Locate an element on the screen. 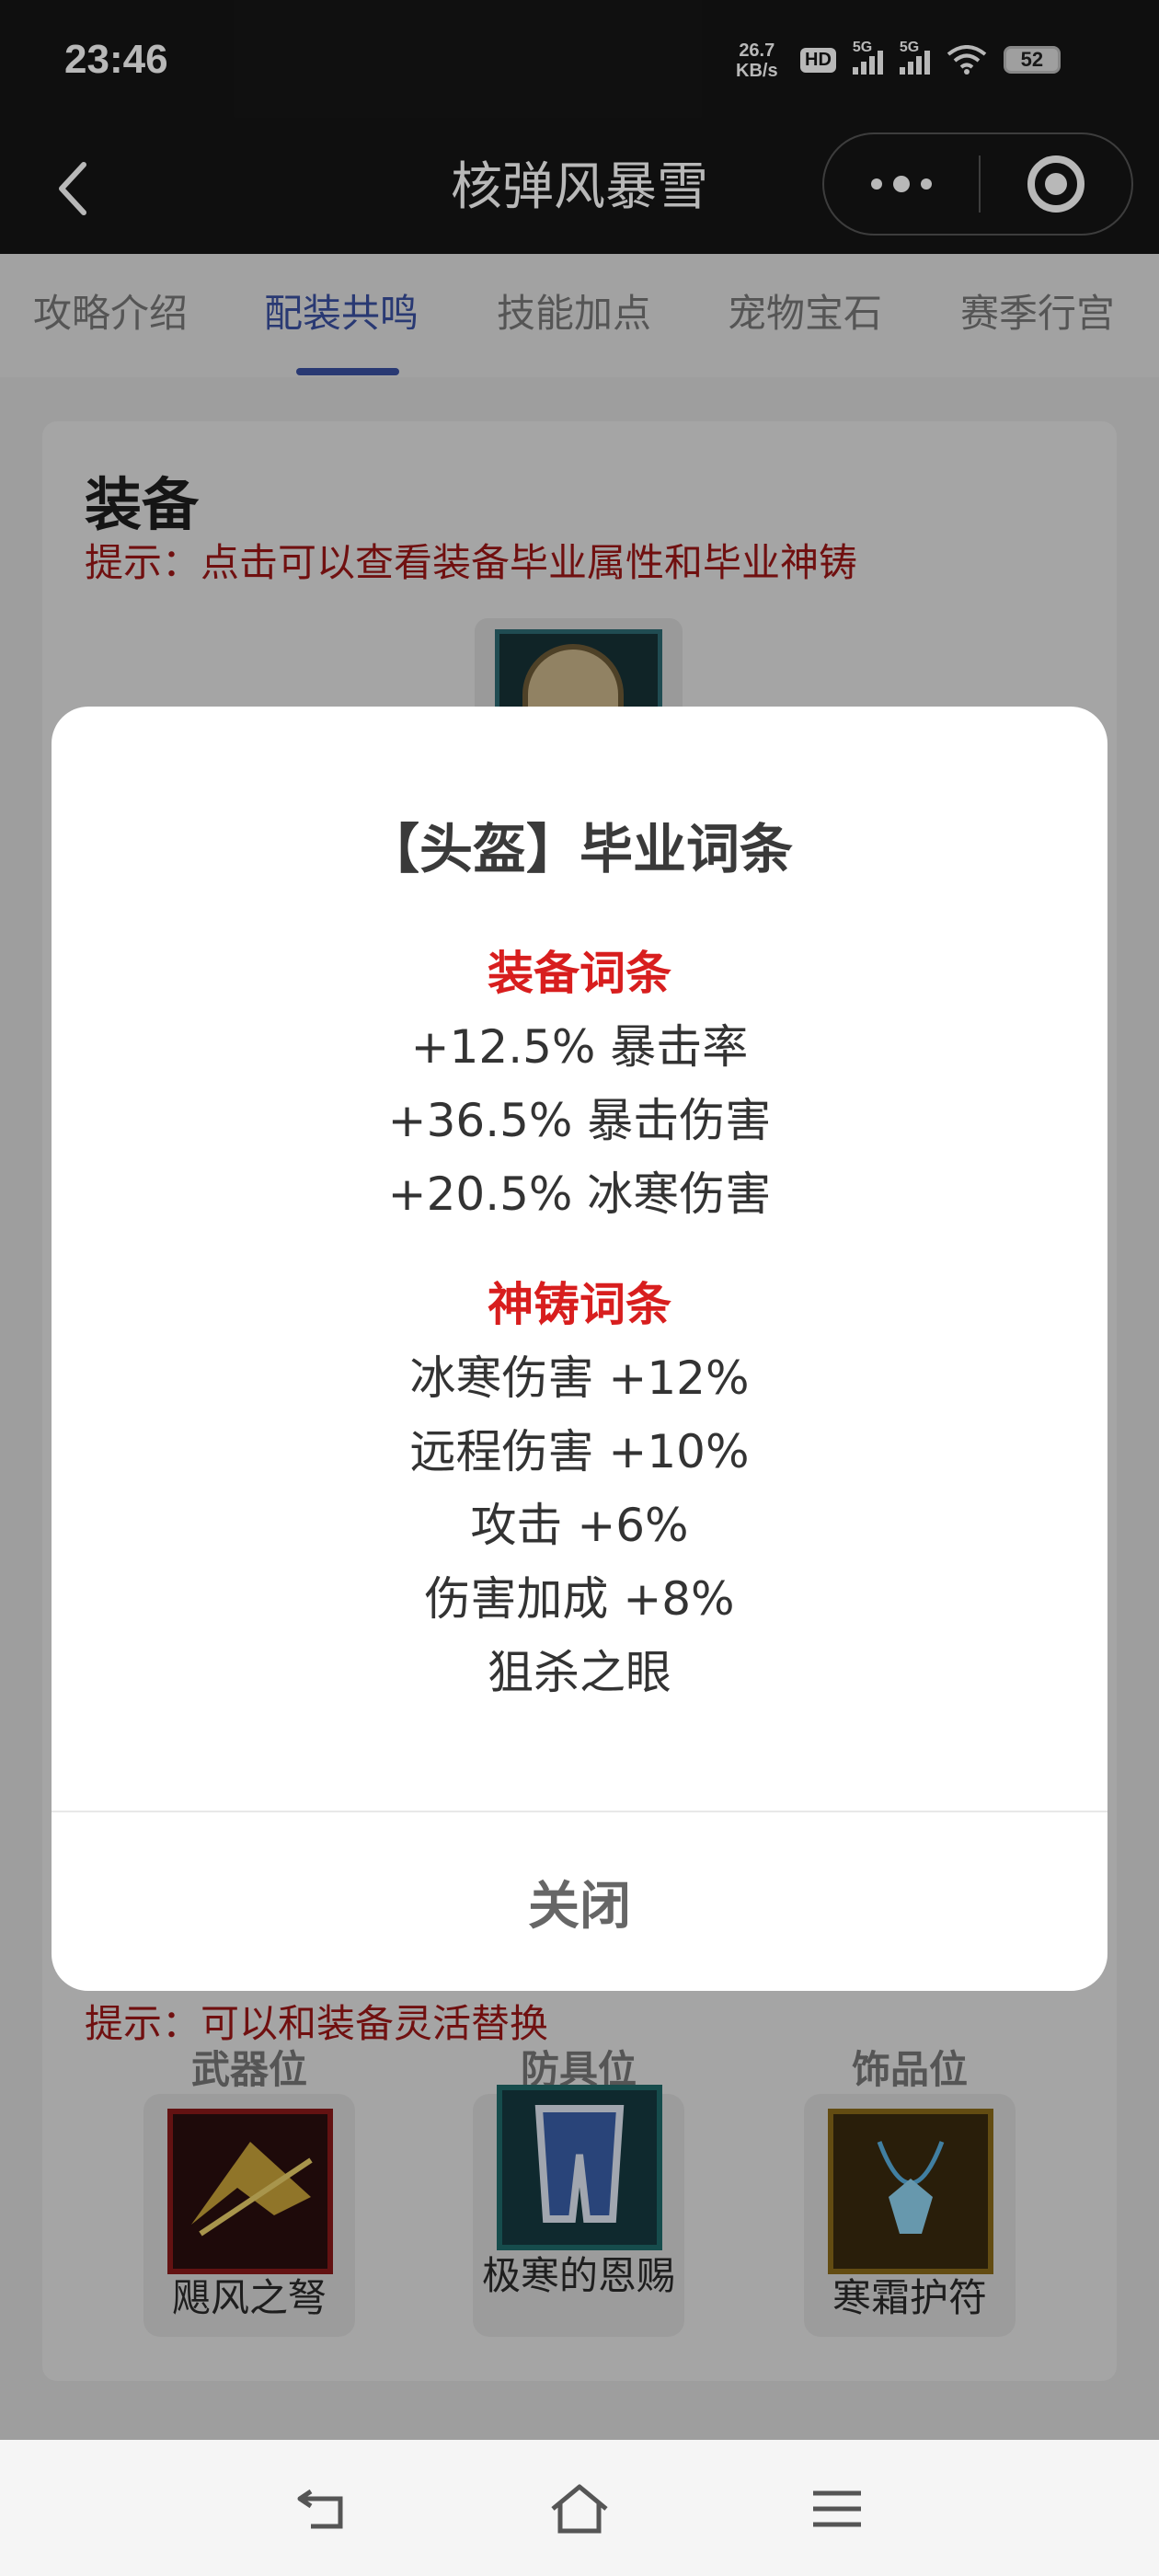 The image size is (1159, 2576). close-button: 关闭 is located at coordinates (579, 1901).